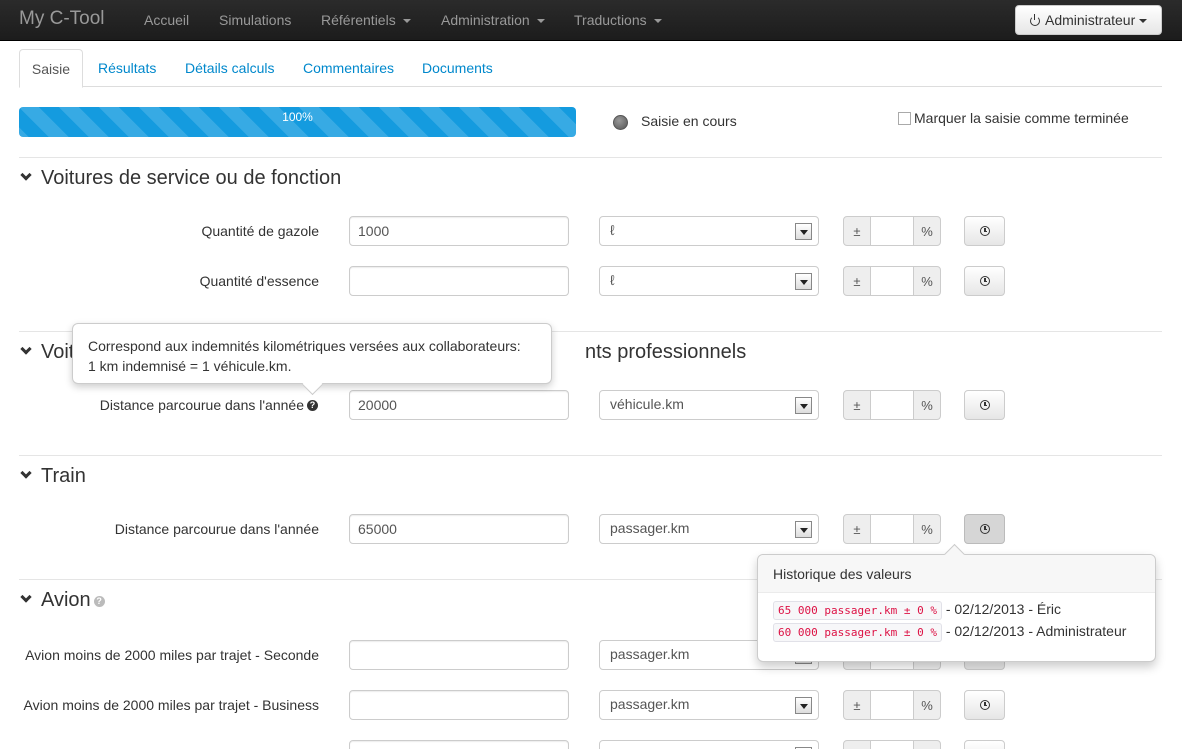  I want to click on tab-resultats: Résultats, so click(127, 68).